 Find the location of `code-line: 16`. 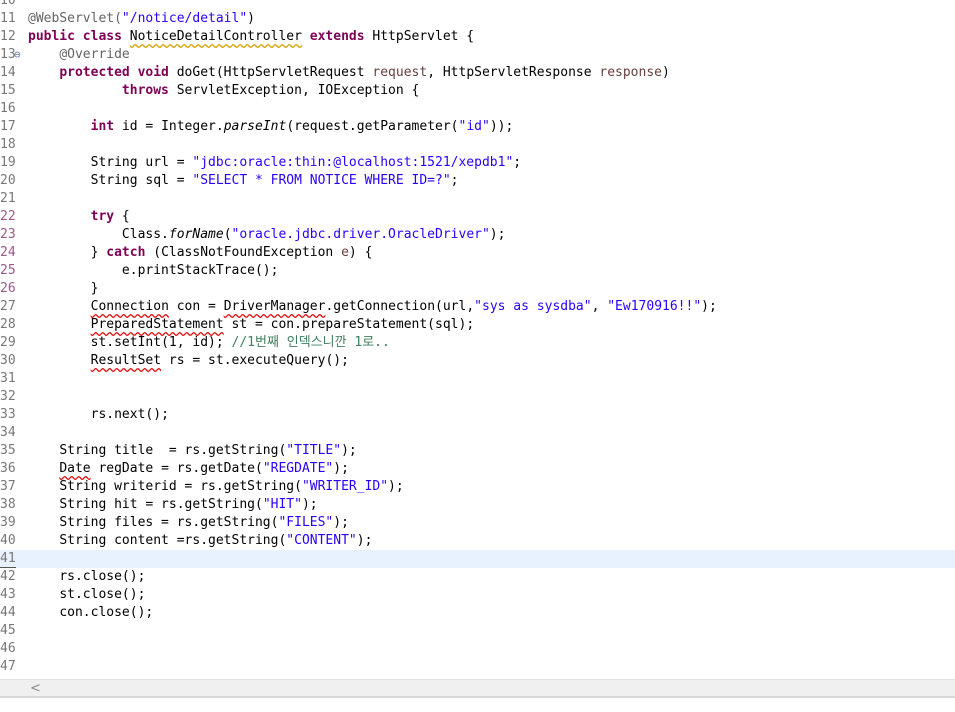

code-line: 16 is located at coordinates (477, 109).